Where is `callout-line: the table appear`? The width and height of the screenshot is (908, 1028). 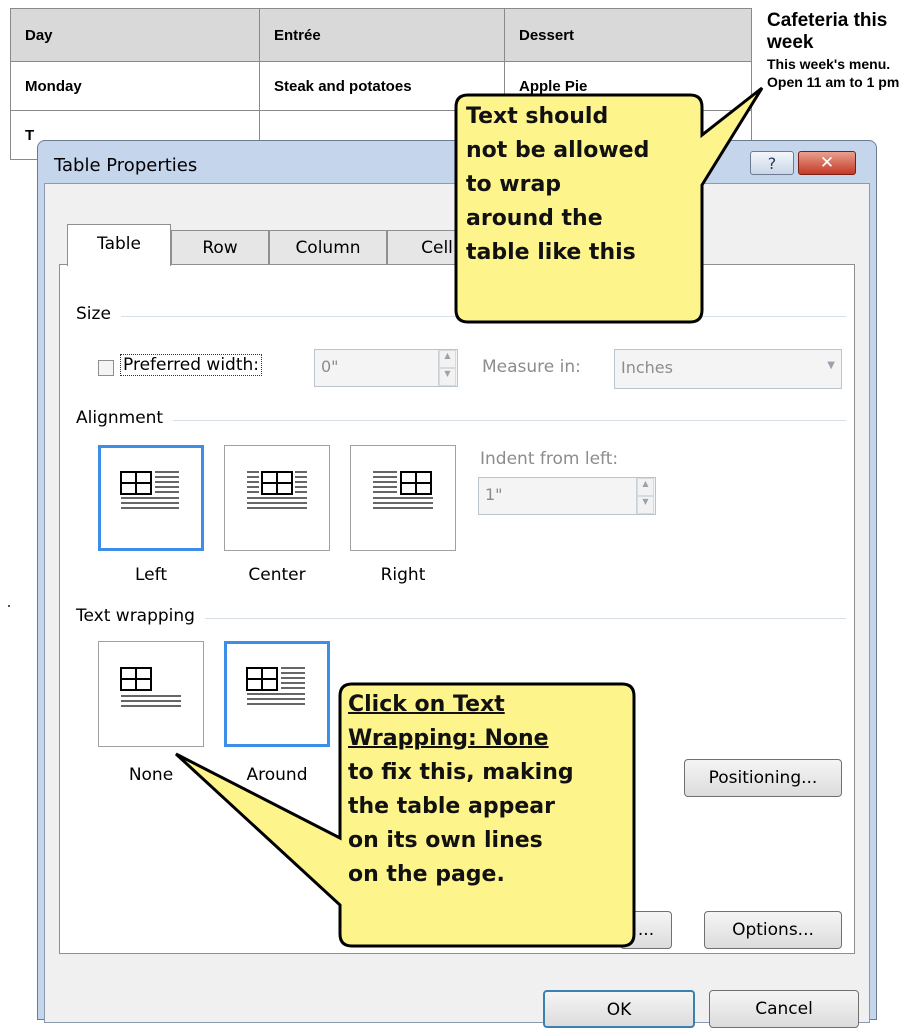
callout-line: the table appear is located at coordinates (451, 806).